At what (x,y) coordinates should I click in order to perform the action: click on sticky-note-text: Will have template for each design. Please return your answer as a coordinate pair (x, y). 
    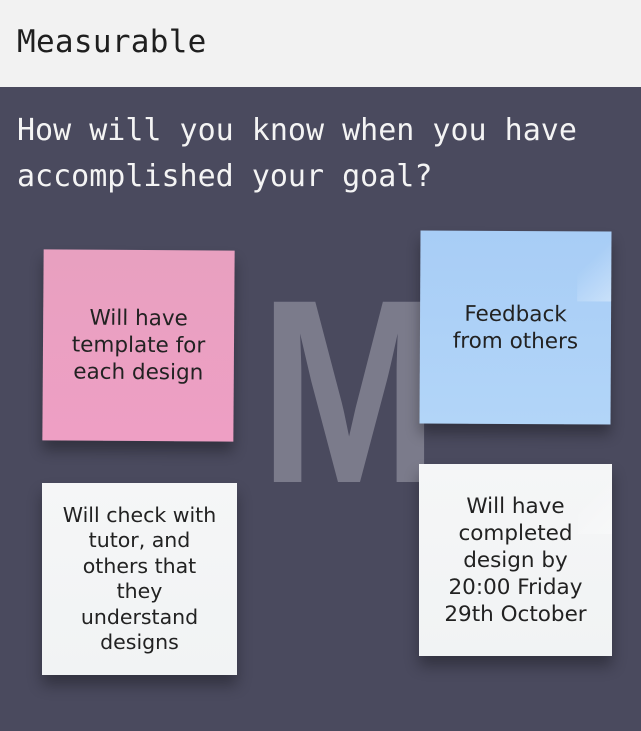
    Looking at the image, I should click on (138, 345).